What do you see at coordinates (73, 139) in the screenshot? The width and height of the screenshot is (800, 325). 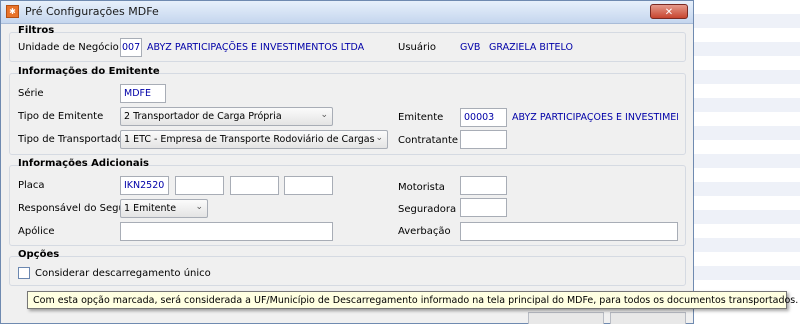 I see `tipo-transportador-label: Tipo de Transportador` at bounding box center [73, 139].